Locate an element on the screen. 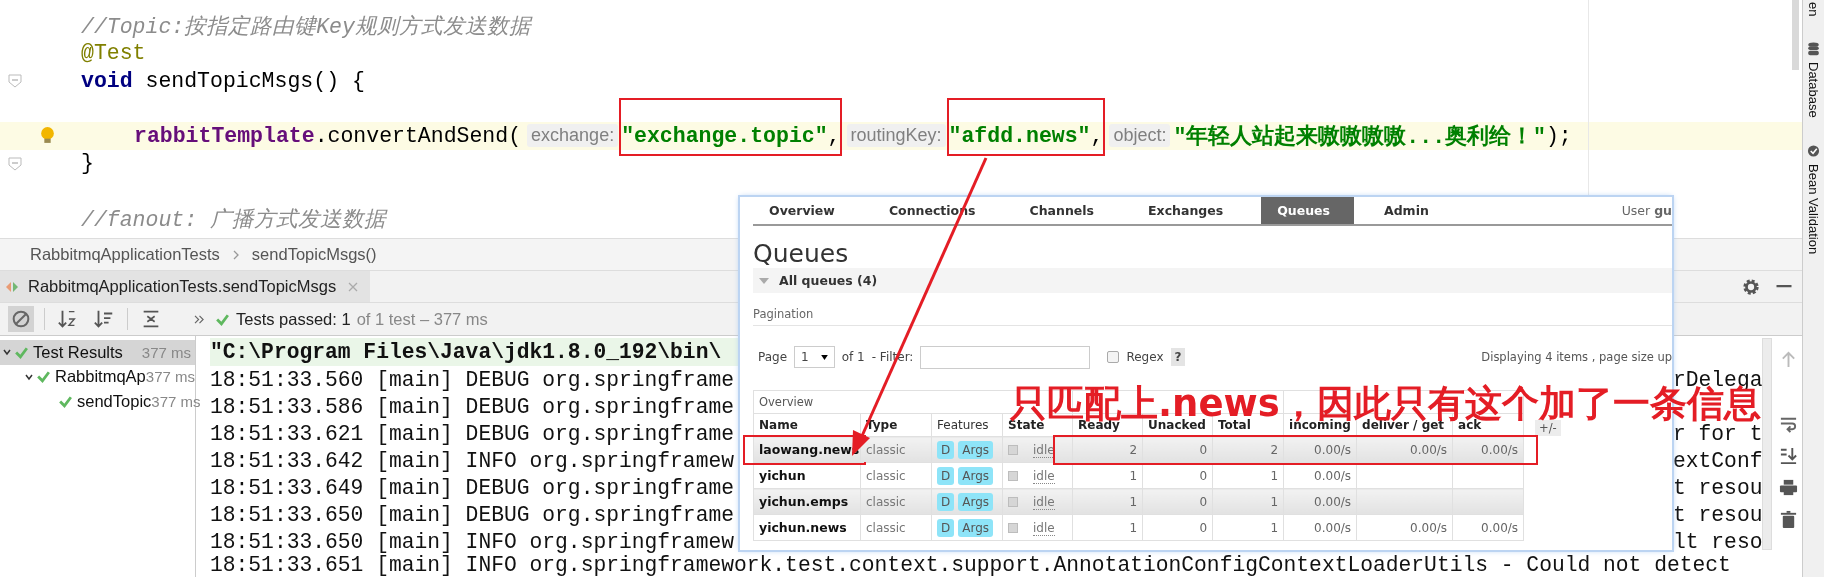 The width and height of the screenshot is (1824, 577). section-title: All queues (4) is located at coordinates (828, 280).